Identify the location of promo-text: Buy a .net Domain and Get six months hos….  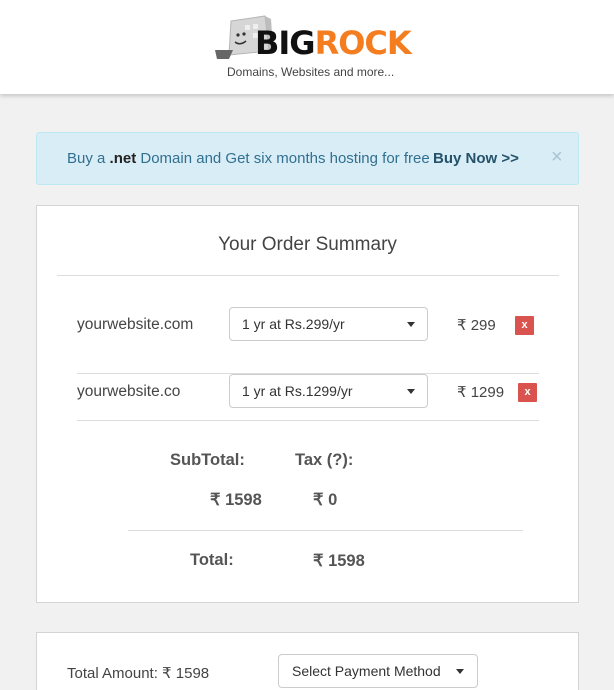
(248, 158).